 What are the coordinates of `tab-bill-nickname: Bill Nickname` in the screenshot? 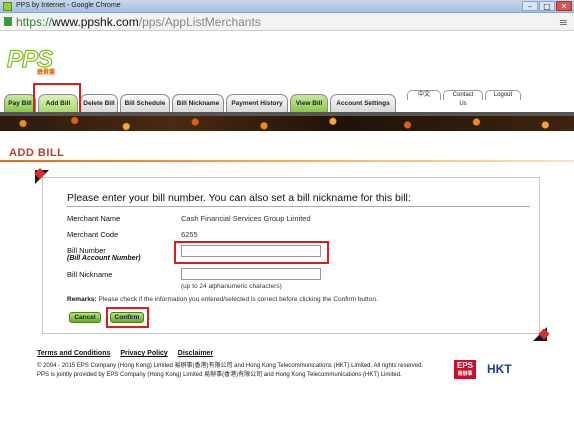 It's located at (198, 103).